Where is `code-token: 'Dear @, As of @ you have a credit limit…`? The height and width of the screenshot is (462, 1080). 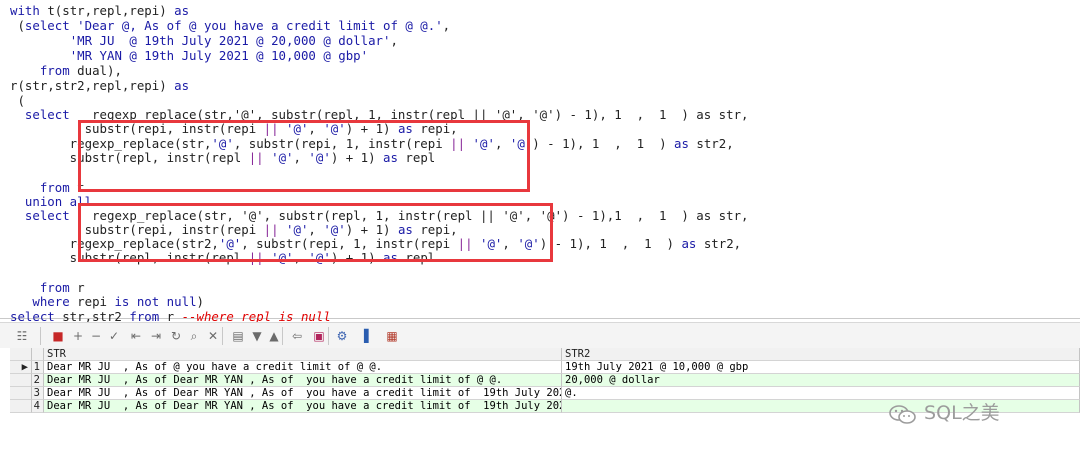 code-token: 'Dear @, As of @ you have a credit limit… is located at coordinates (260, 25).